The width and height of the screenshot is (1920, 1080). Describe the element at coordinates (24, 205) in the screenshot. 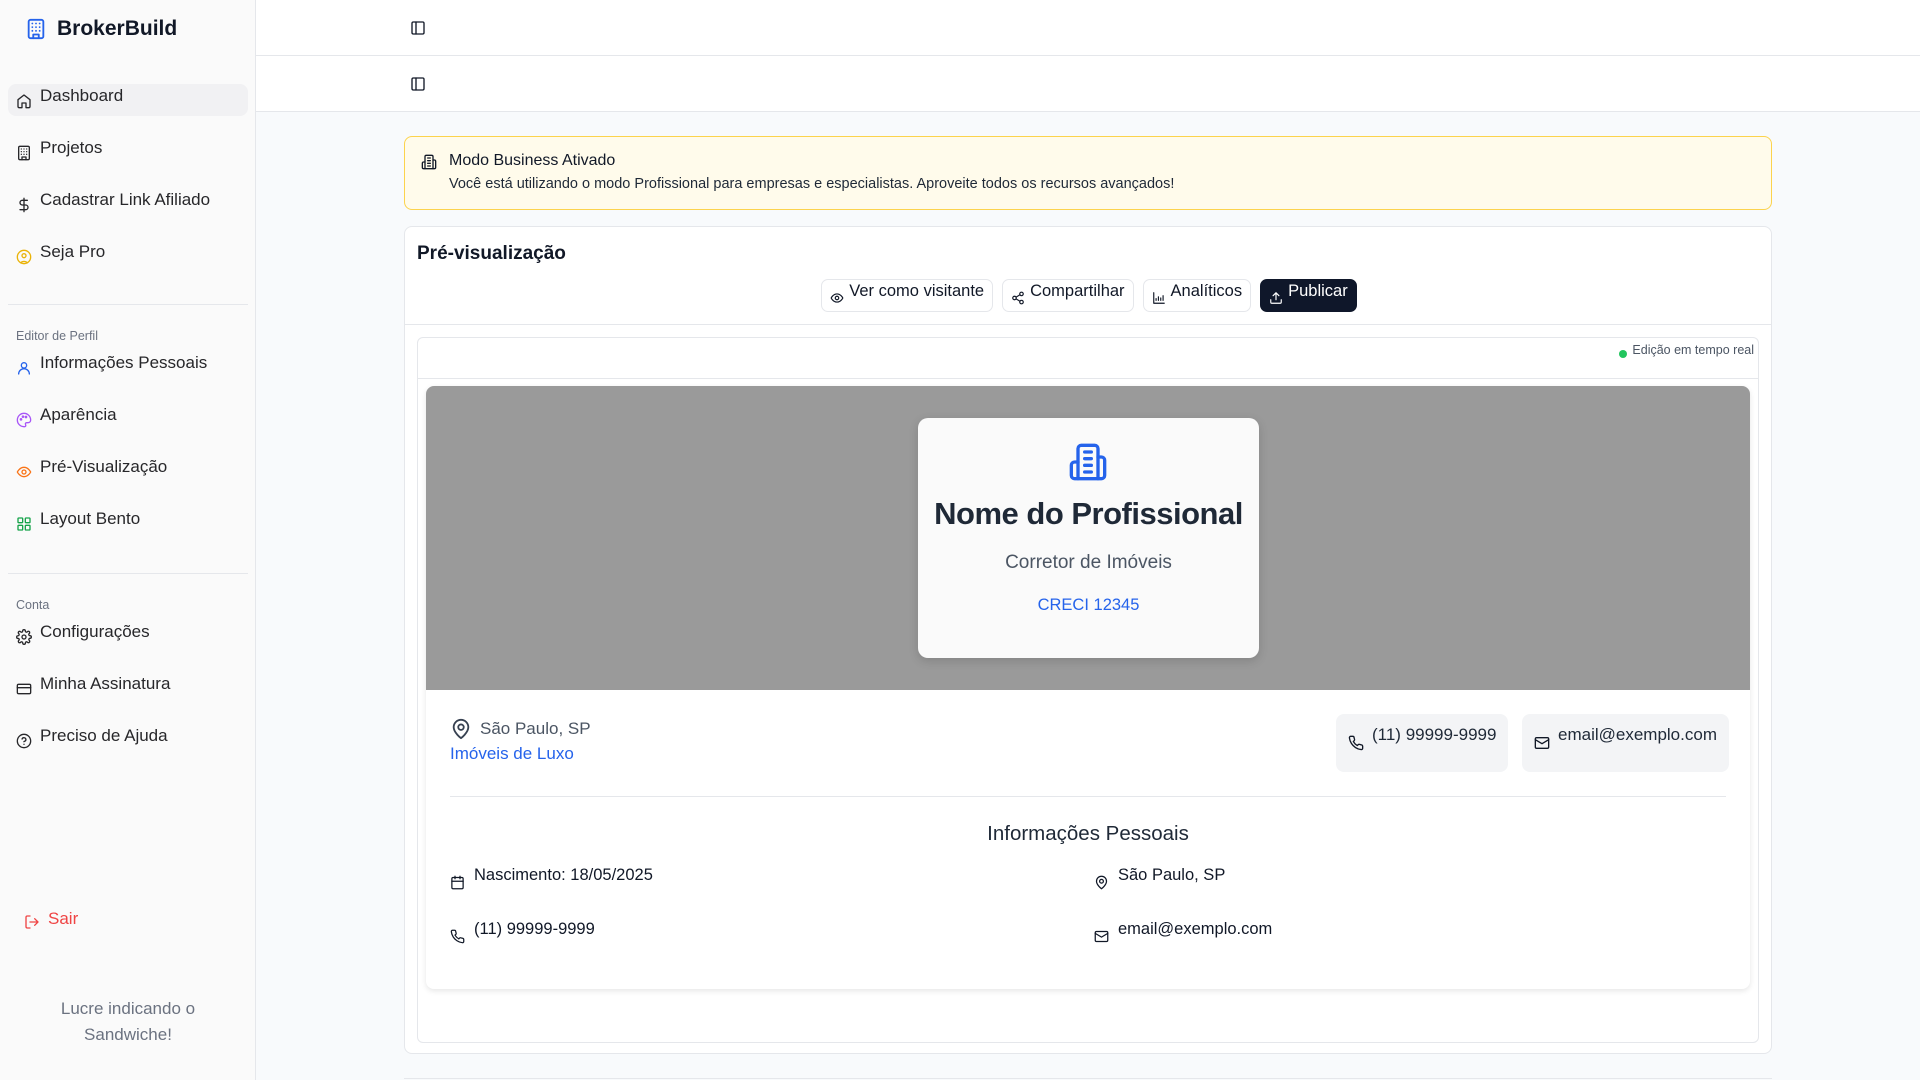

I see `dollar-icon` at that location.